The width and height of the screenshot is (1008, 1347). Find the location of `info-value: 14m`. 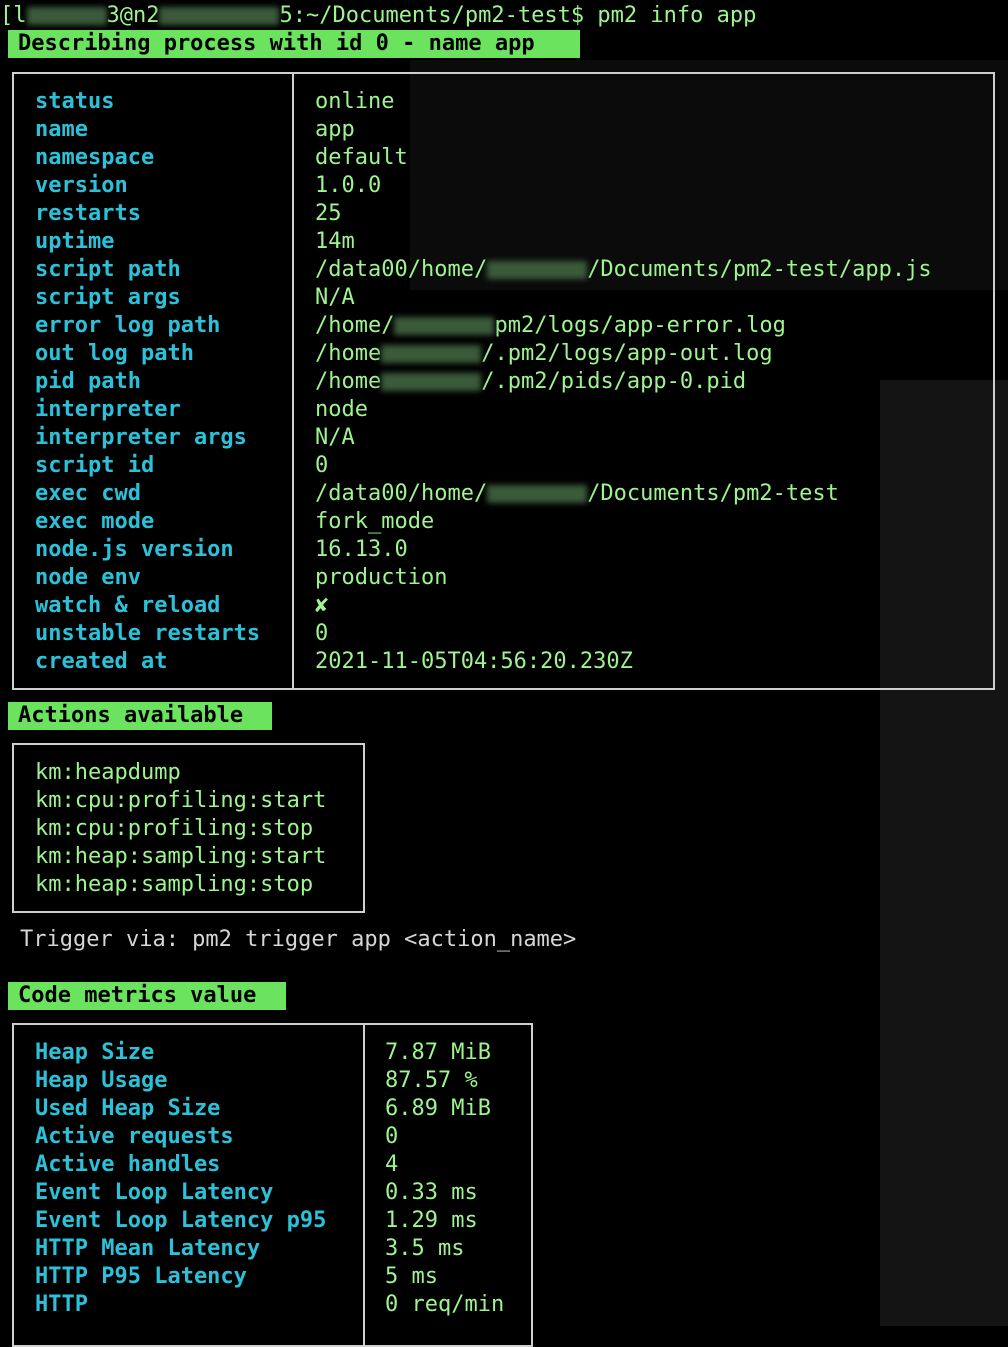

info-value: 14m is located at coordinates (335, 242).